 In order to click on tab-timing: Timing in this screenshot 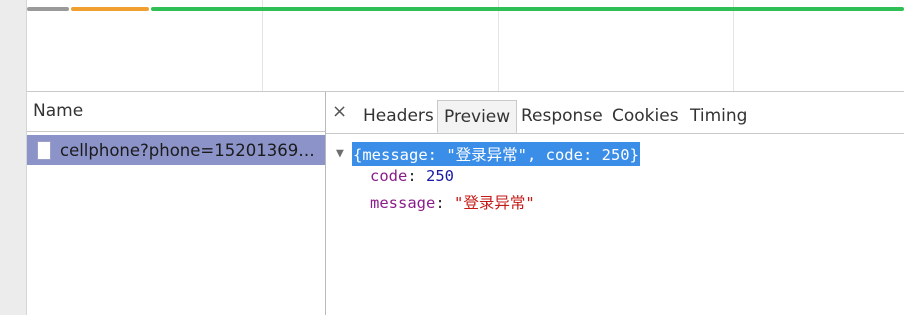, I will do `click(718, 116)`.